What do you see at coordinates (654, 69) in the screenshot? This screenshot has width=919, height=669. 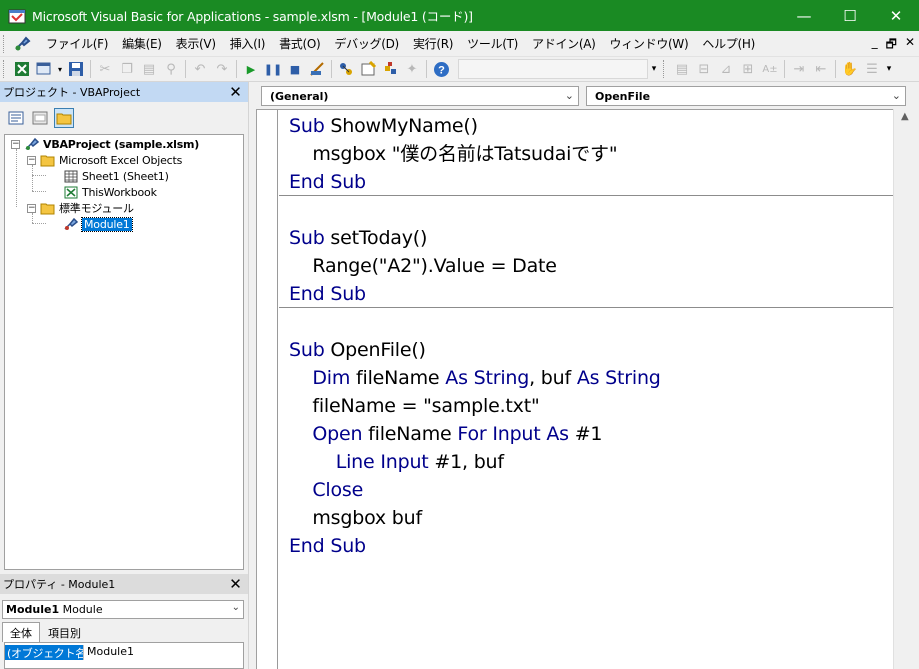 I see `toolbar-overflow-icon: ▾` at bounding box center [654, 69].